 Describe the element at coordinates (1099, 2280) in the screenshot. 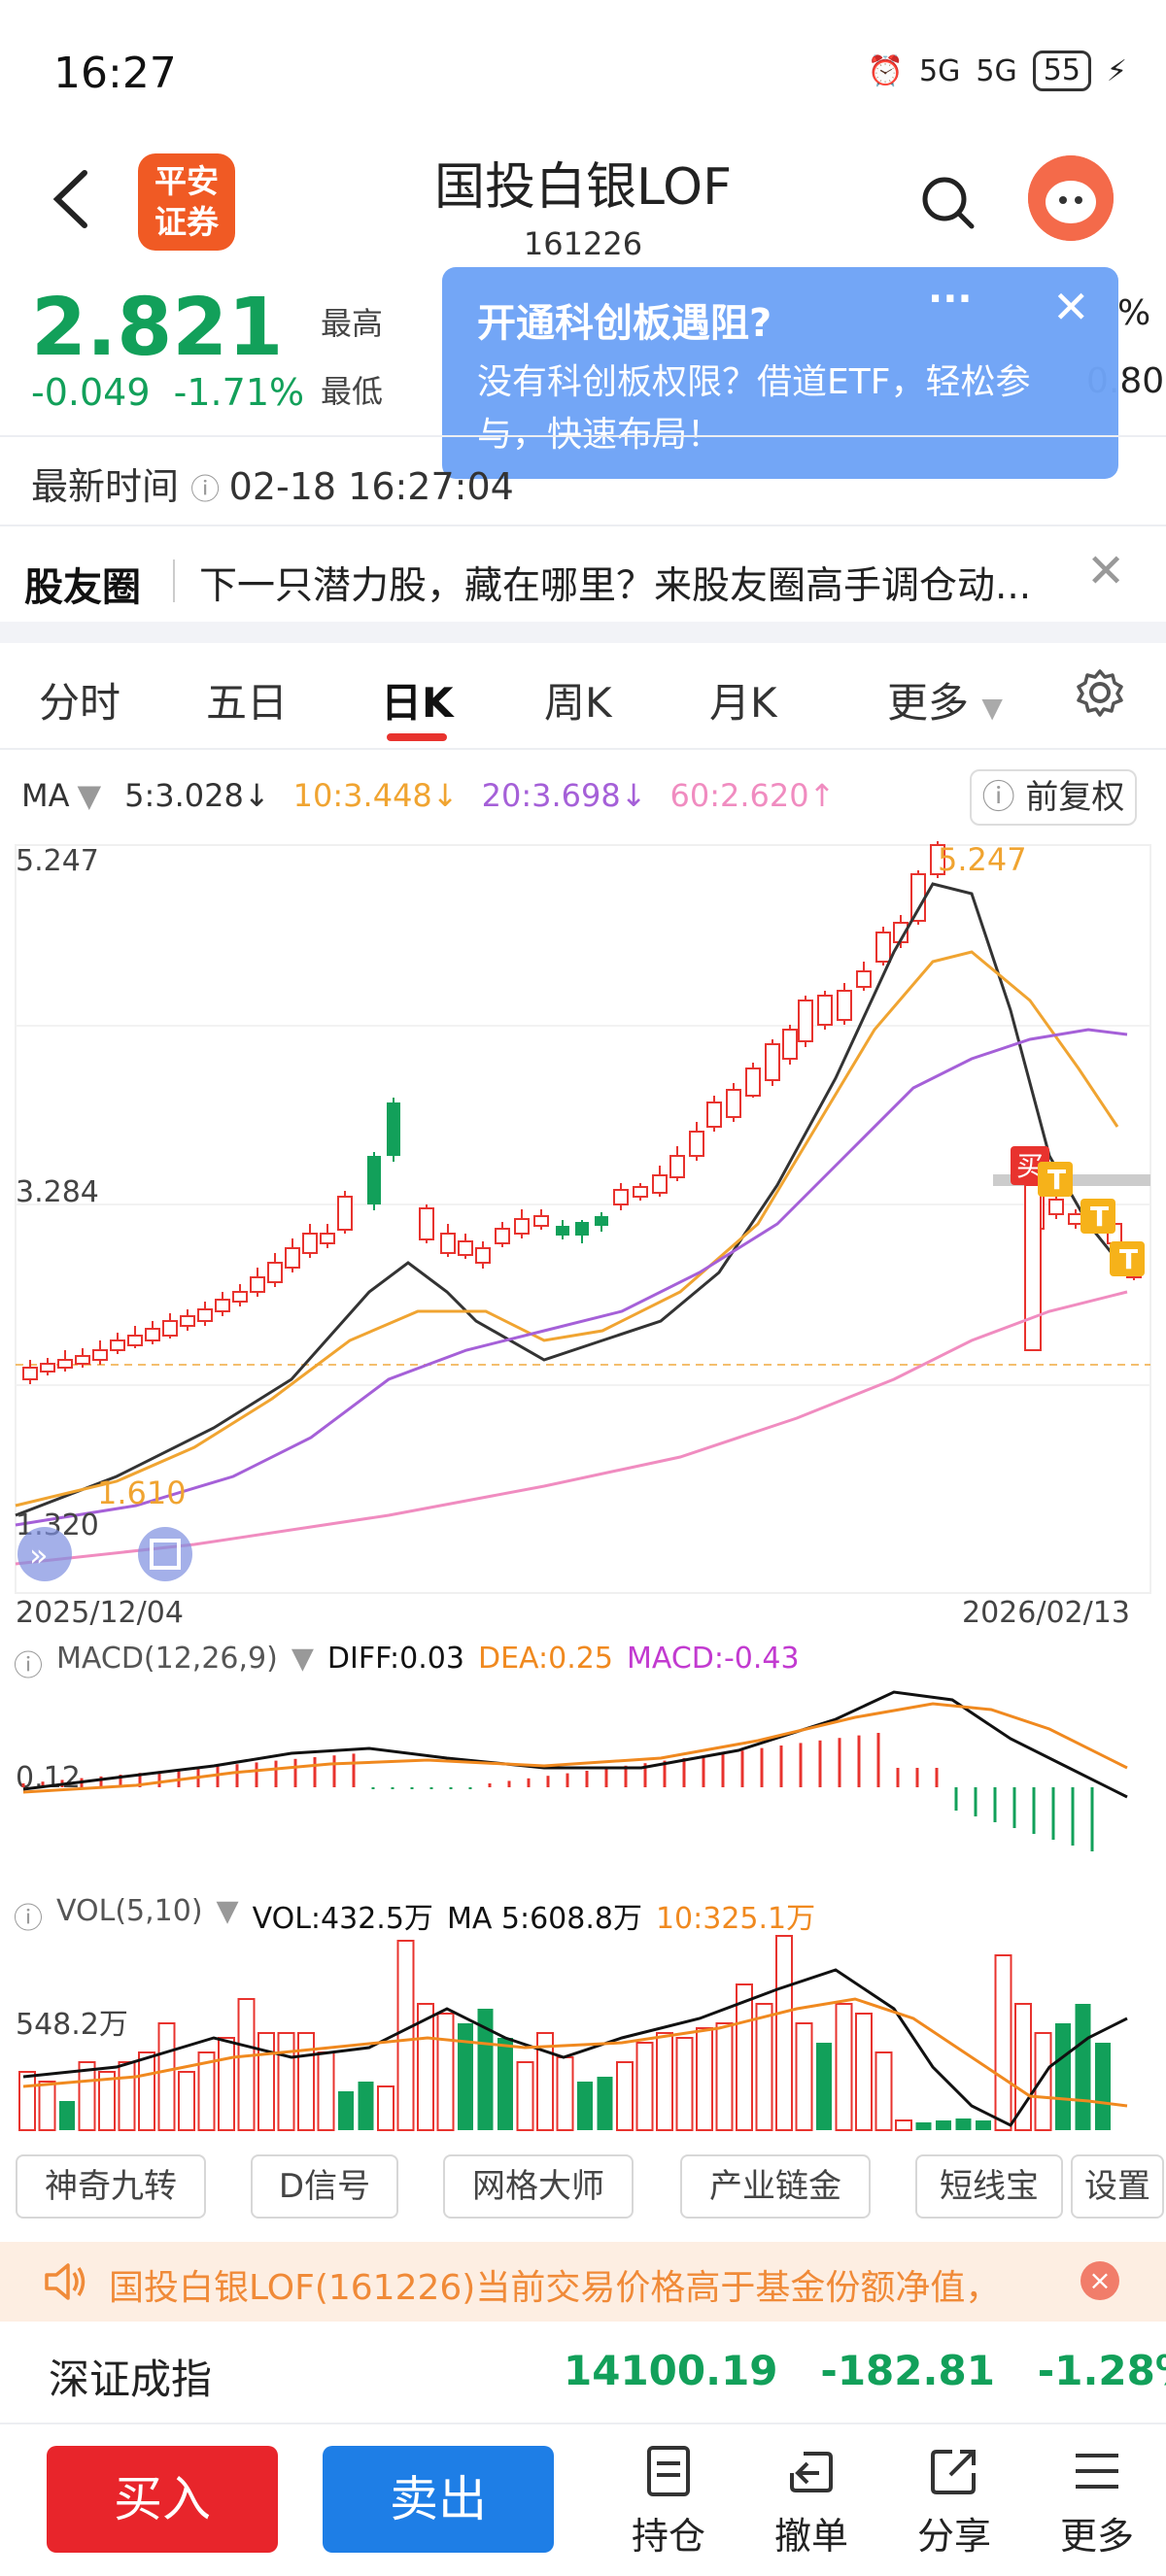

I see `close-icon: ×` at that location.